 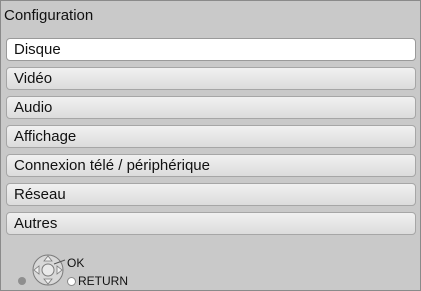 I want to click on menu-item-autres: Autres, so click(x=211, y=223).